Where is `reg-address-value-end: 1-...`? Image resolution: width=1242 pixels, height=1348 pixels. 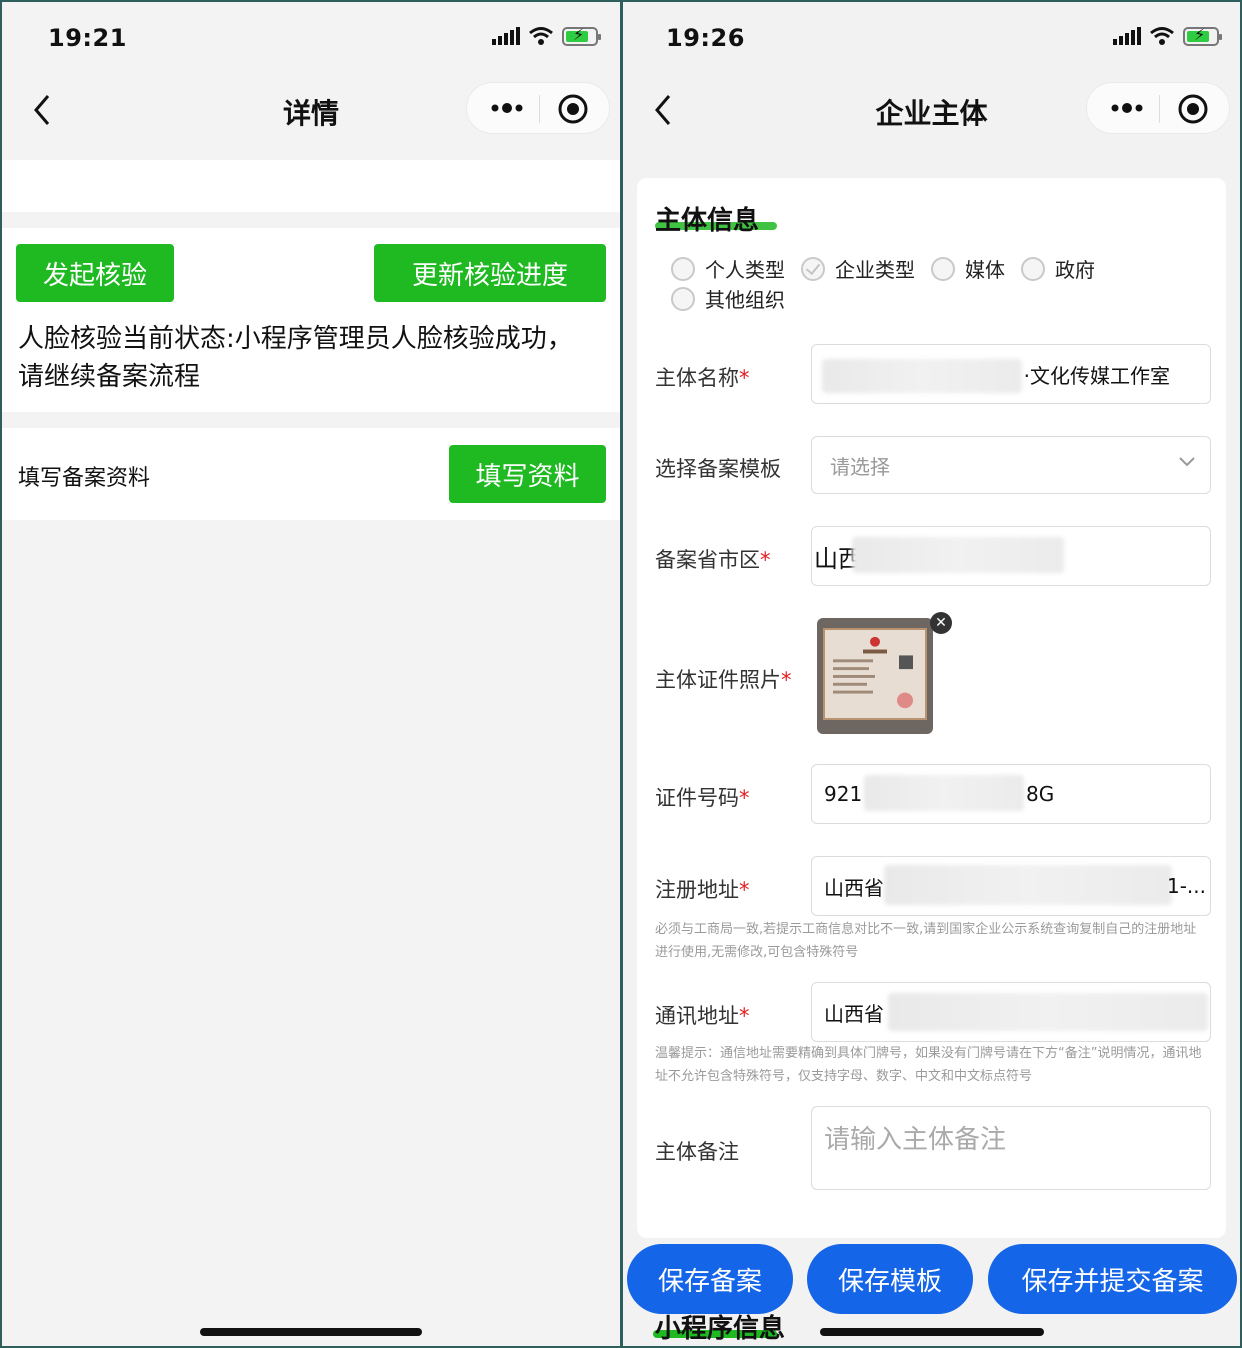
reg-address-value-end: 1-... is located at coordinates (1186, 886).